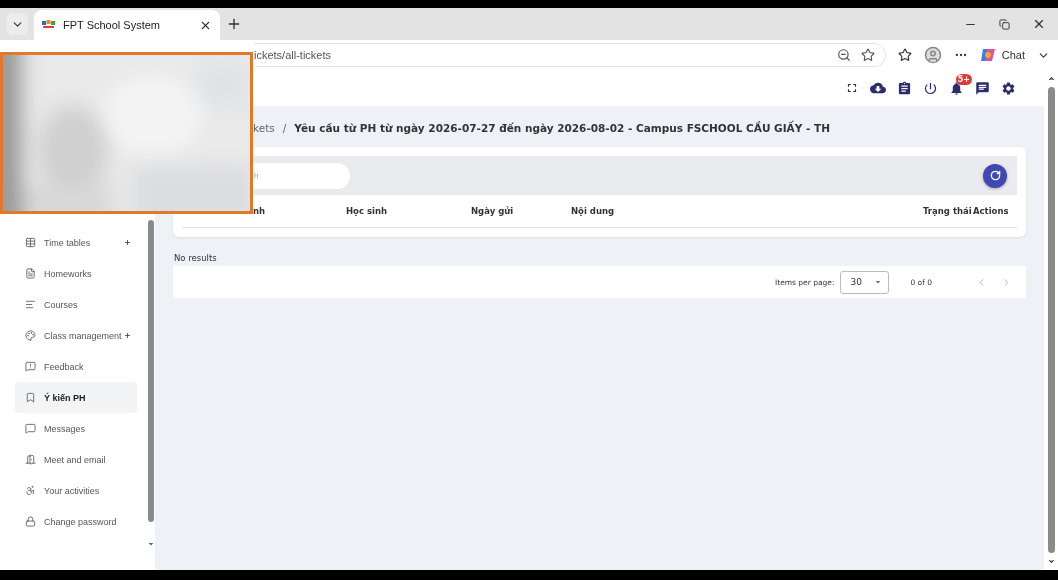  Describe the element at coordinates (963, 79) in the screenshot. I see `notification-badge: 5+` at that location.